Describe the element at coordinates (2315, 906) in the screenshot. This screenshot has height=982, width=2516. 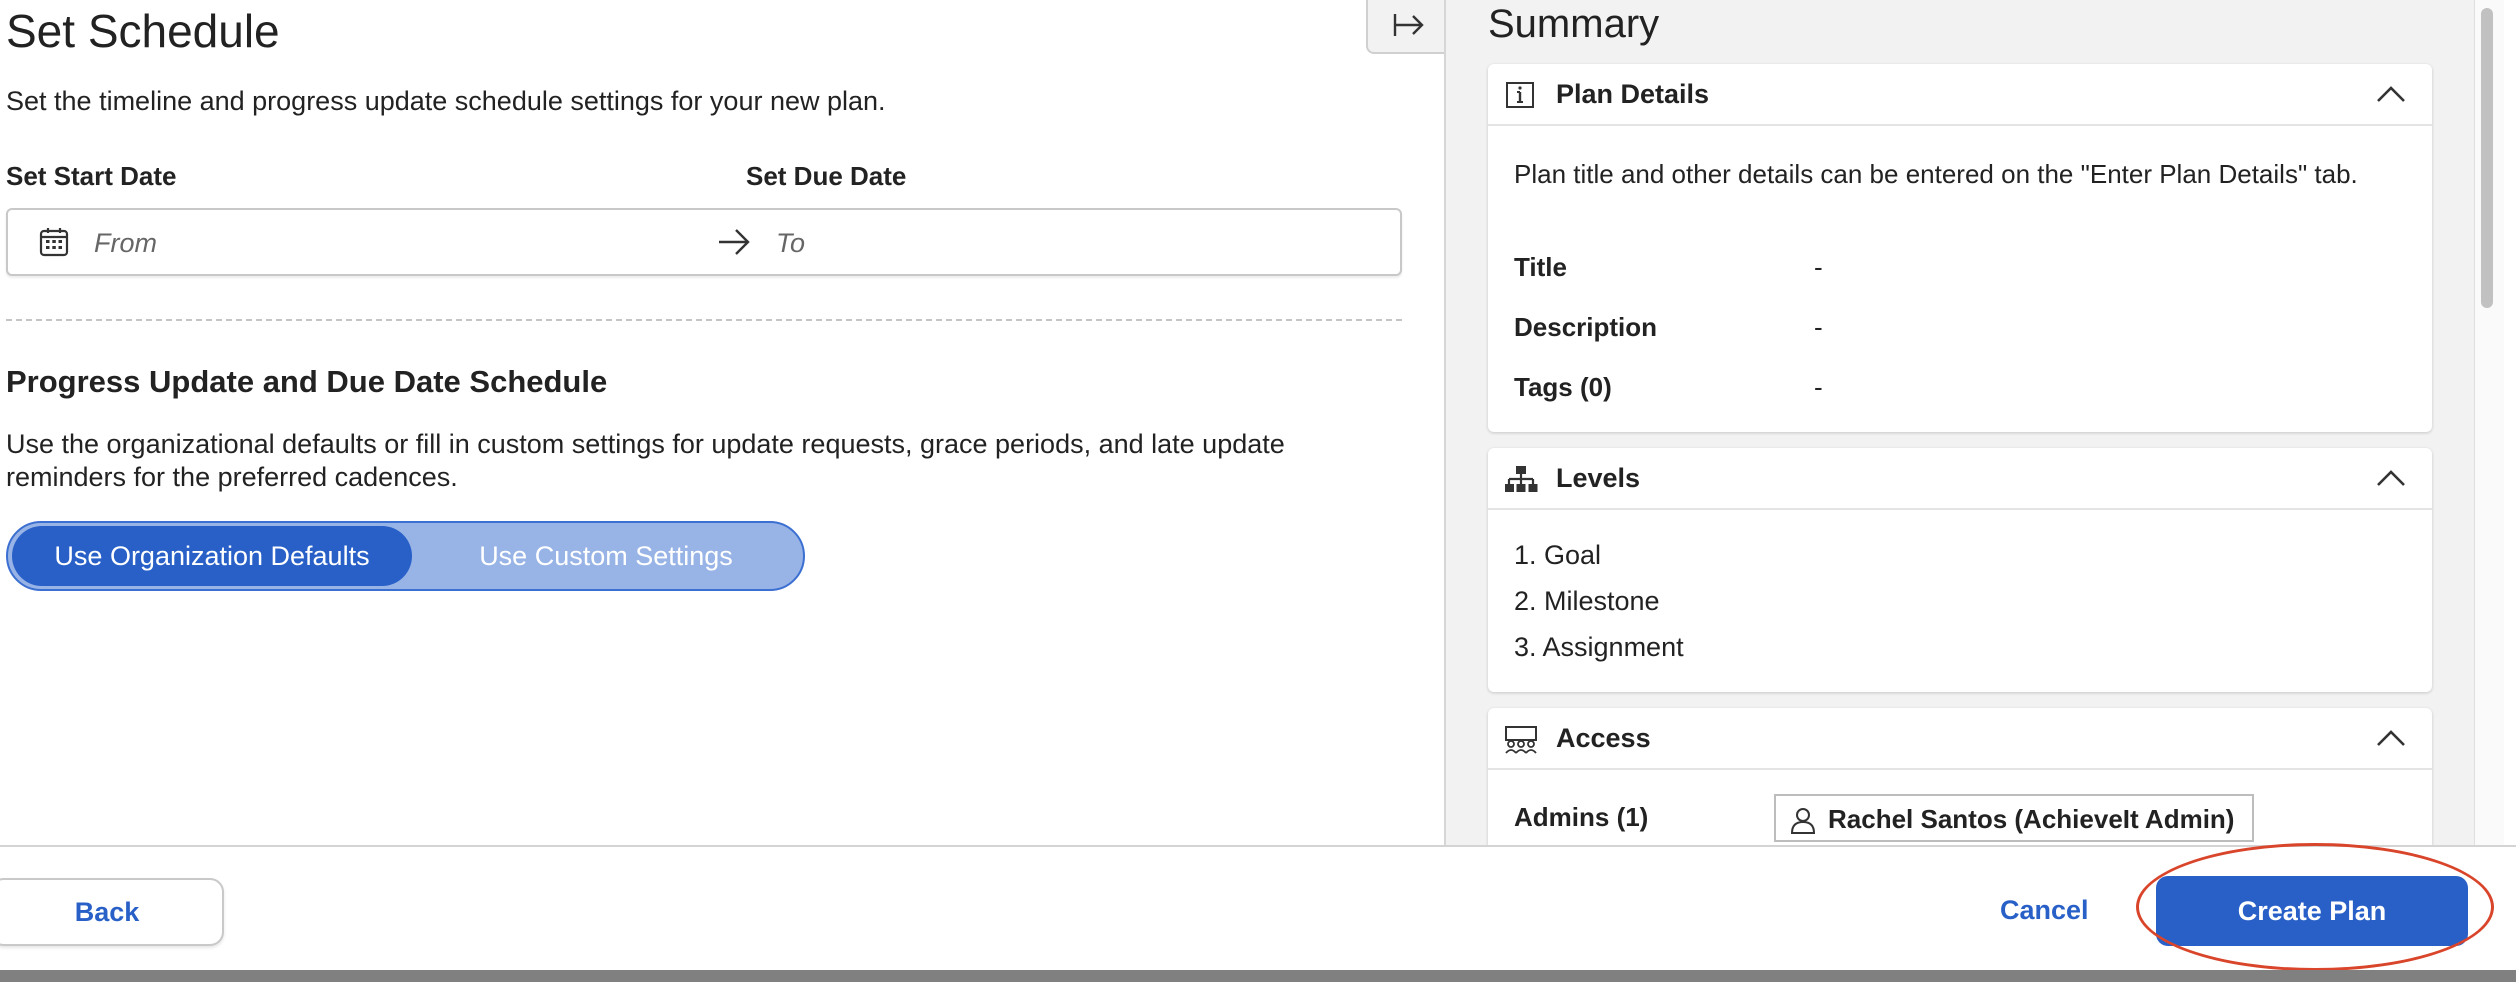
I see `highlight-annotation` at that location.